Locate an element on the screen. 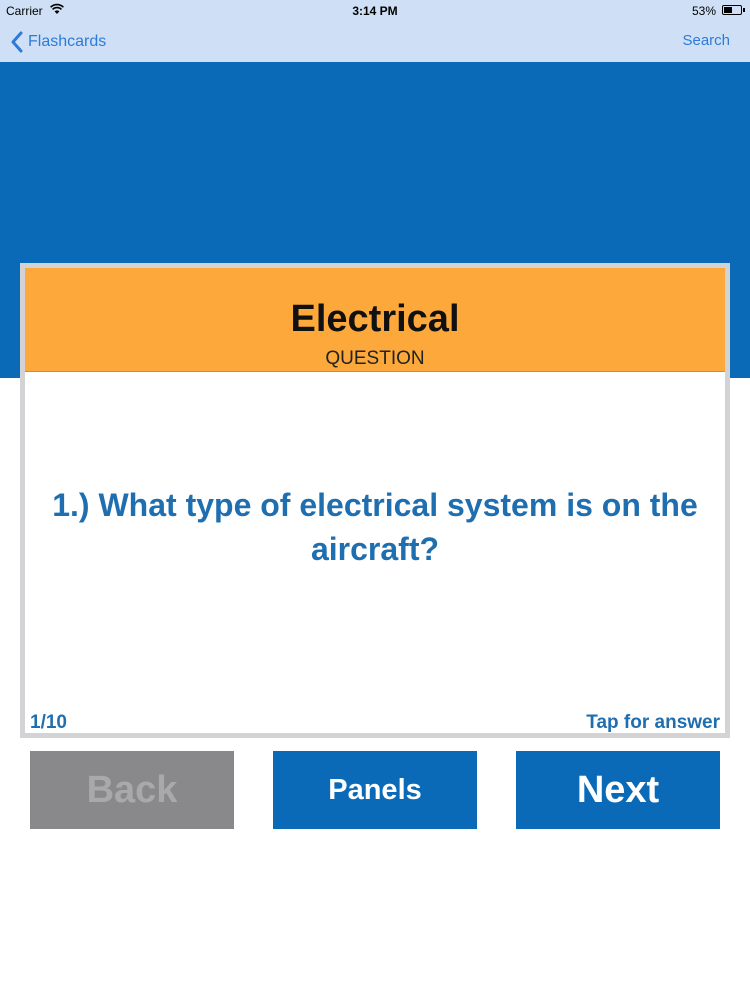  status-bar: Carrier 3:14 PM 53% is located at coordinates (375, 11).